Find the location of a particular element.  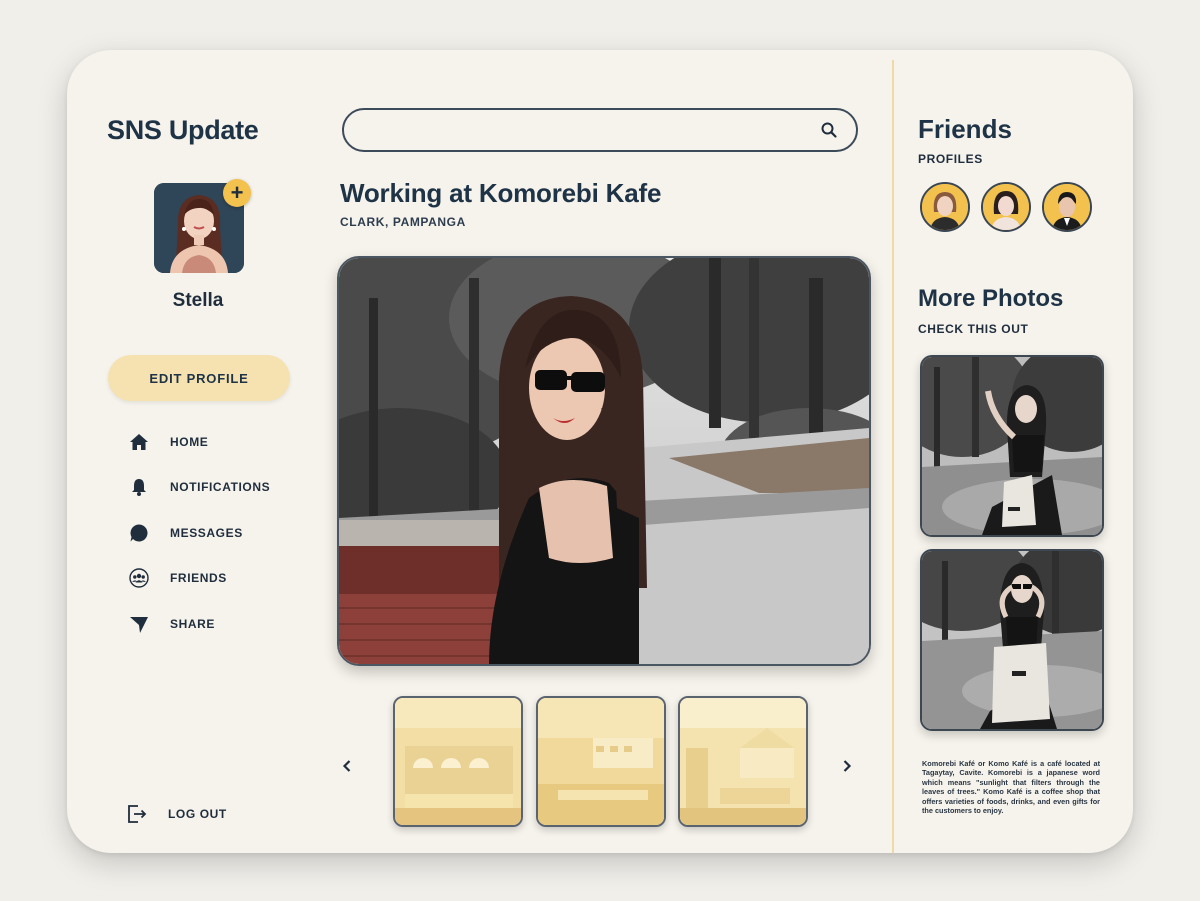

more-photos-heading: More Photos is located at coordinates (991, 298).